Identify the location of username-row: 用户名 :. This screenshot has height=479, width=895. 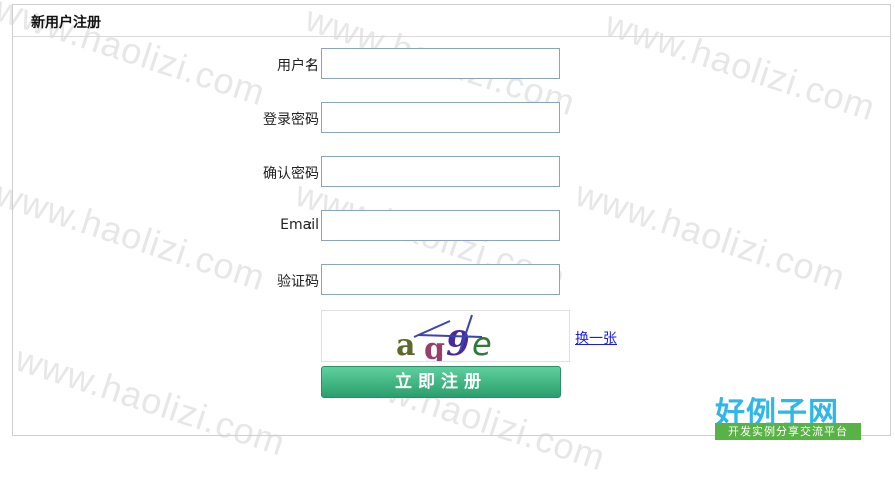
(293, 64).